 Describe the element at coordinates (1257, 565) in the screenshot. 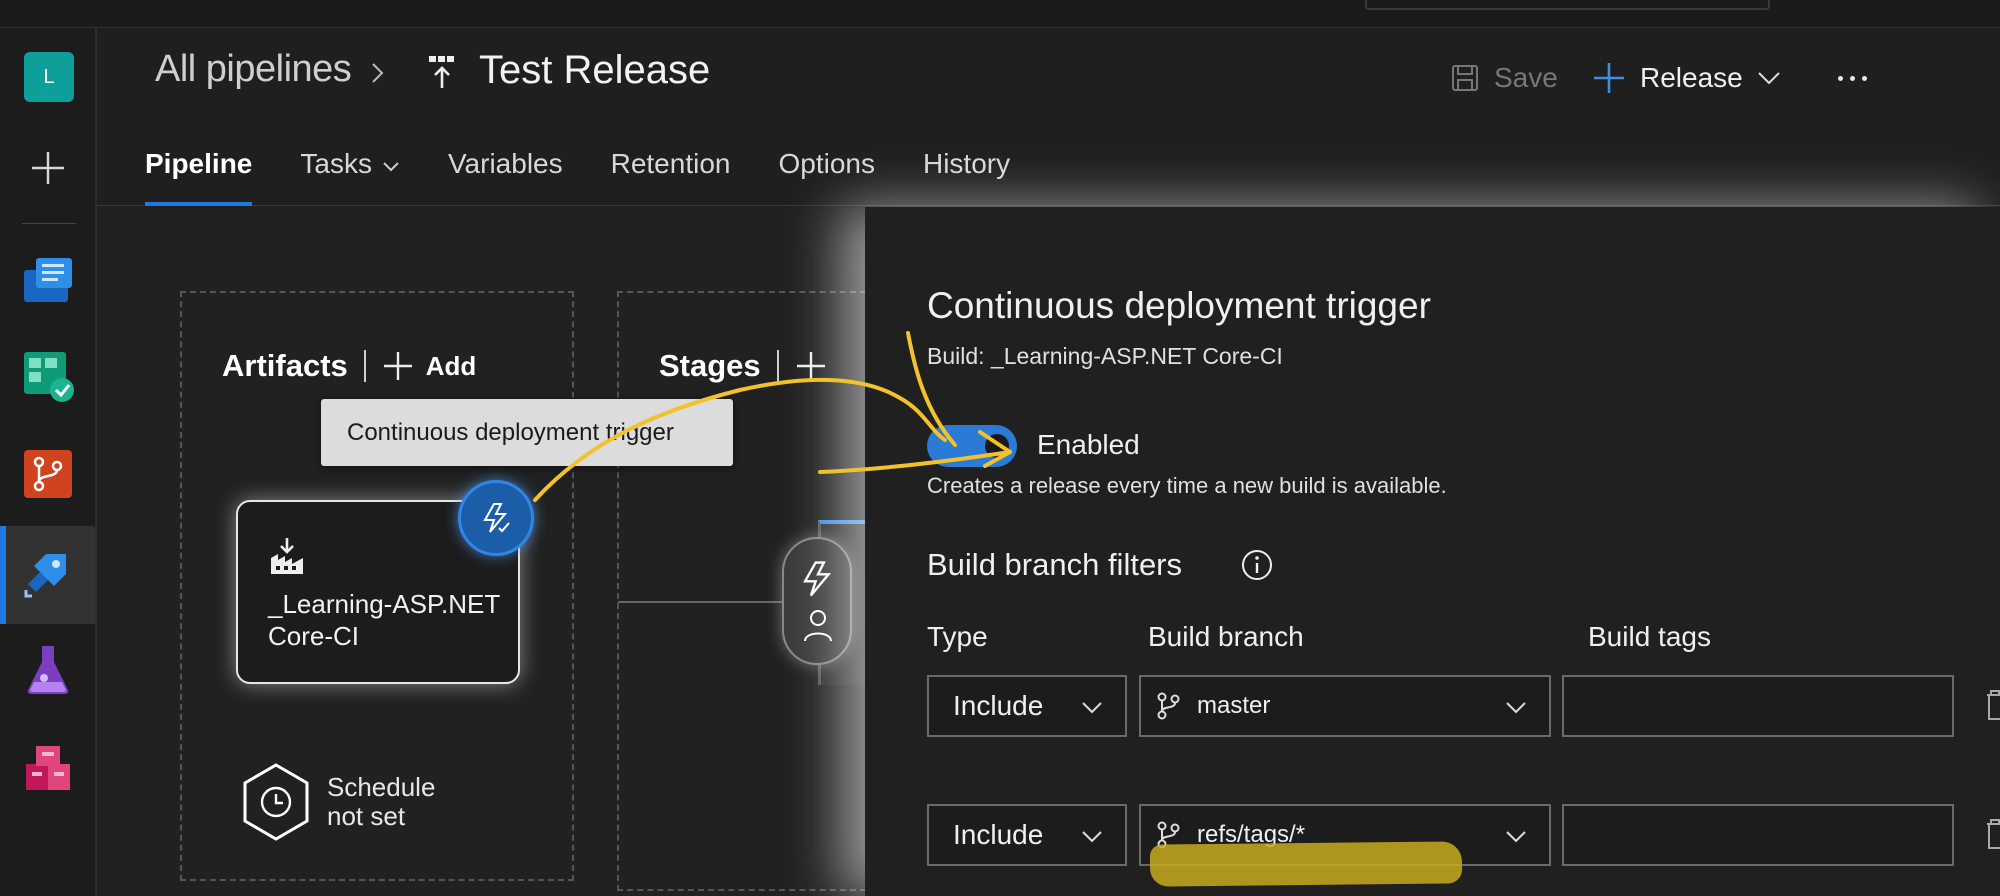

I see `info-icon` at that location.